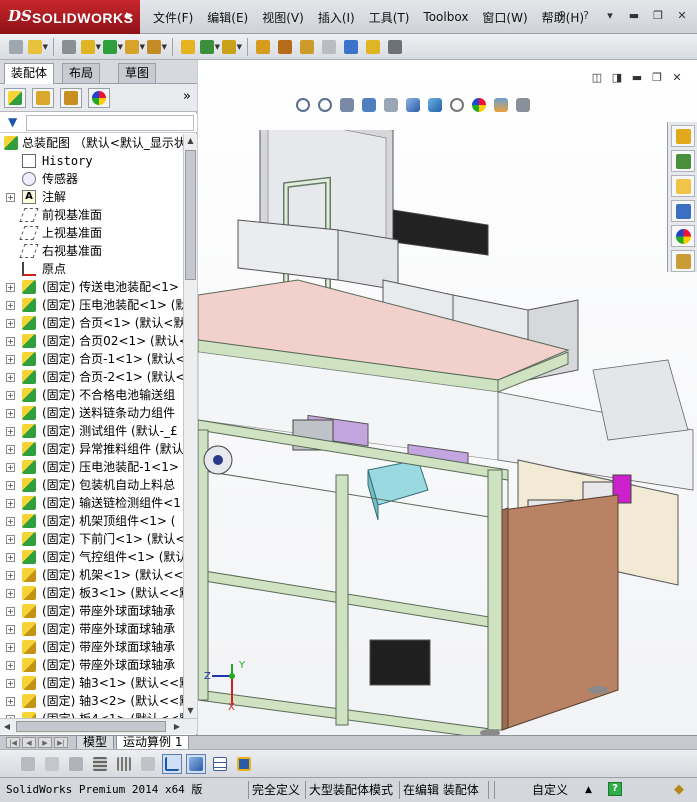 This screenshot has width=697, height=802. I want to click on filter-input, so click(110, 123).